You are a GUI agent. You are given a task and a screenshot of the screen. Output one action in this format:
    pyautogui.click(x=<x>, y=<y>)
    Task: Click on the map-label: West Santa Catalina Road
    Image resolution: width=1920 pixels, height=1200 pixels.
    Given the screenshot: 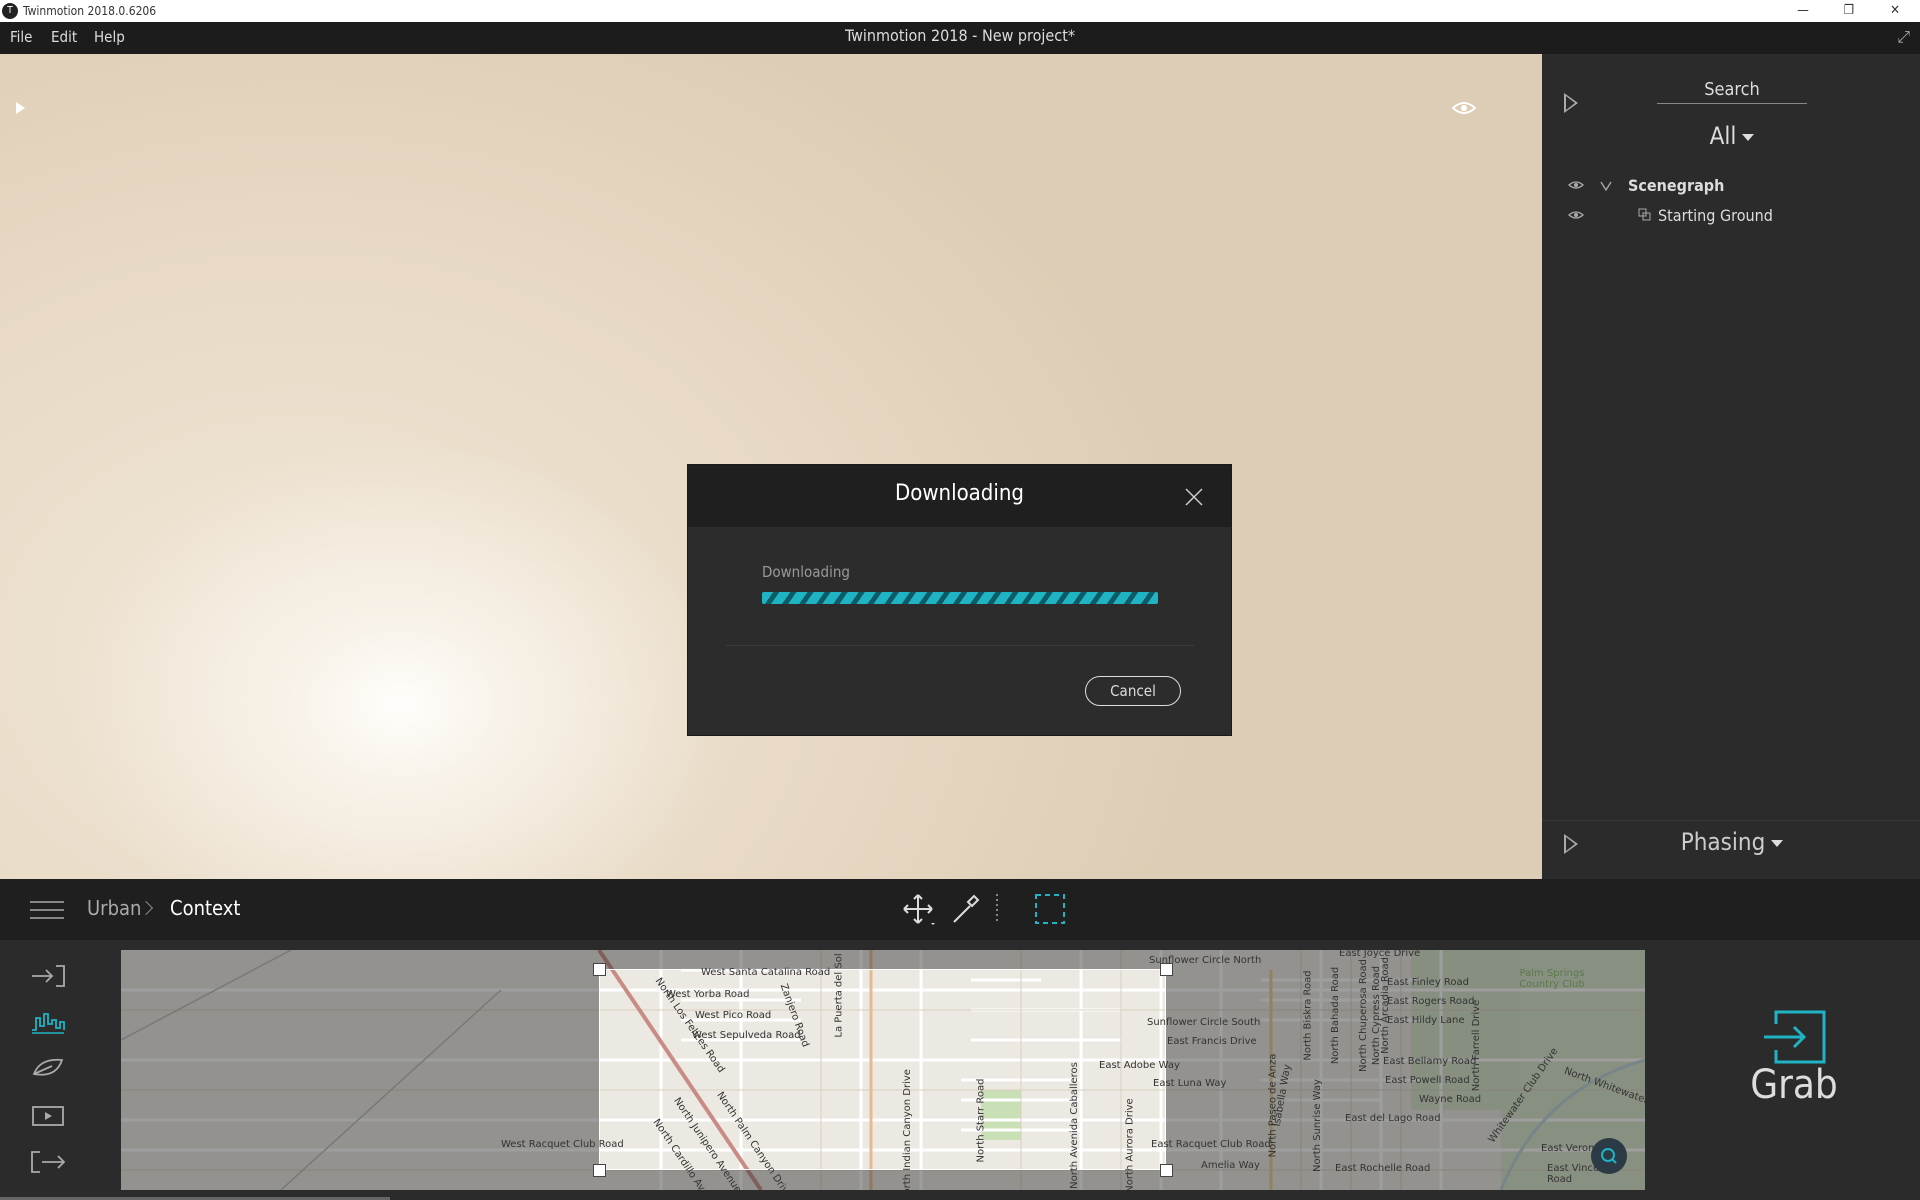 What is the action you would take?
    pyautogui.click(x=766, y=972)
    